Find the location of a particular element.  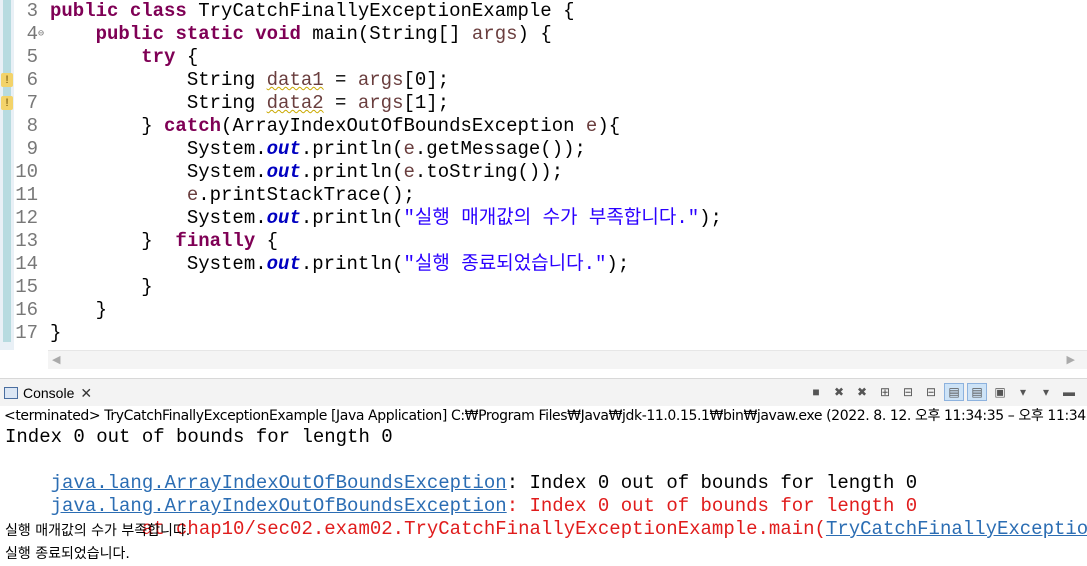

code-line: 11 e.printStackTrace(); is located at coordinates (543, 195).